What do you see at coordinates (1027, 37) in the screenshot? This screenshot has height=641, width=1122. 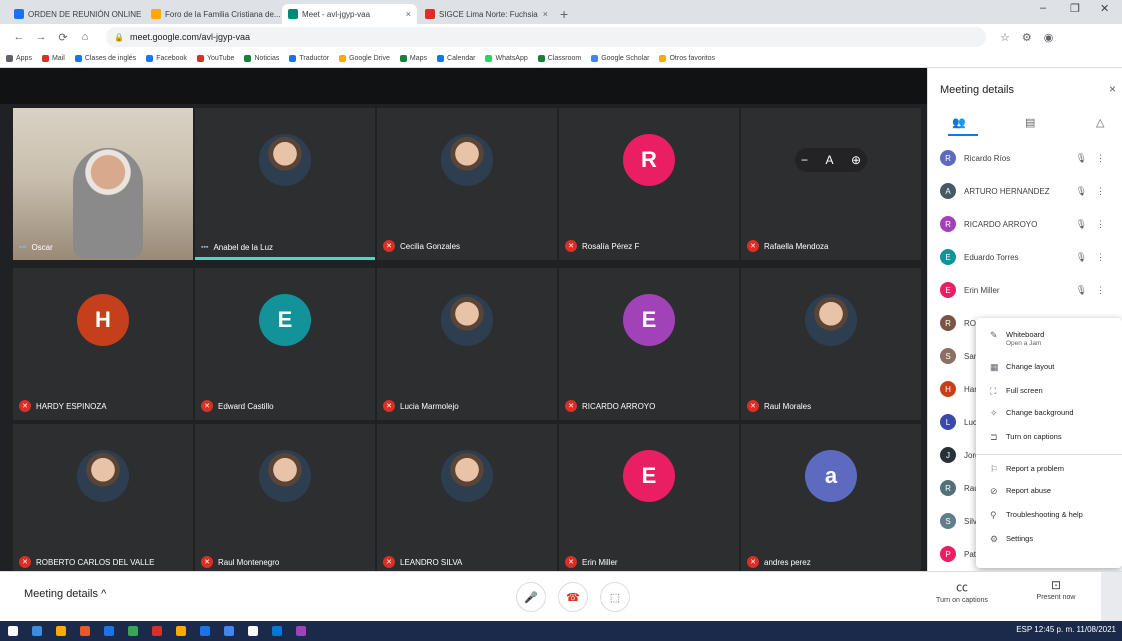 I see `extensions-icon: ⚙` at bounding box center [1027, 37].